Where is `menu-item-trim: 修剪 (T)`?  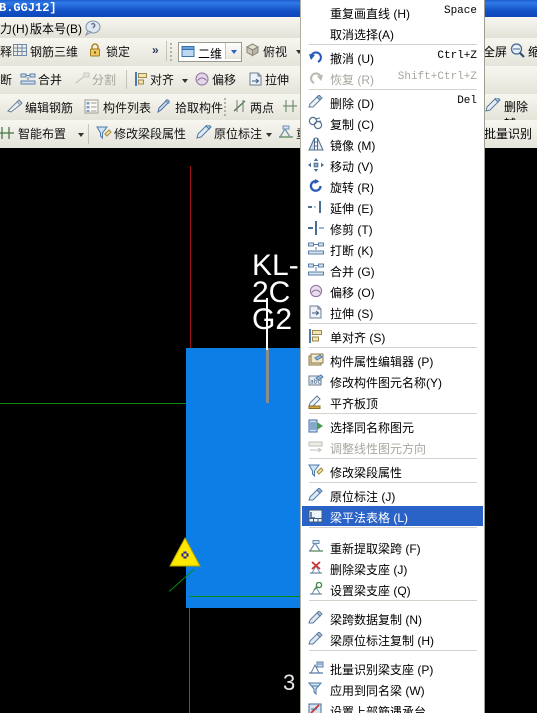 menu-item-trim: 修剪 (T) is located at coordinates (392, 228).